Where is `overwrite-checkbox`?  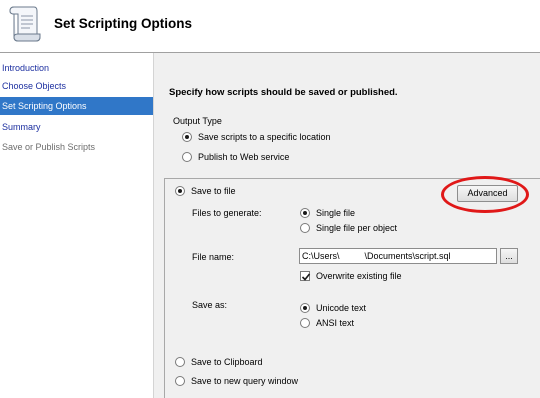 overwrite-checkbox is located at coordinates (305, 276).